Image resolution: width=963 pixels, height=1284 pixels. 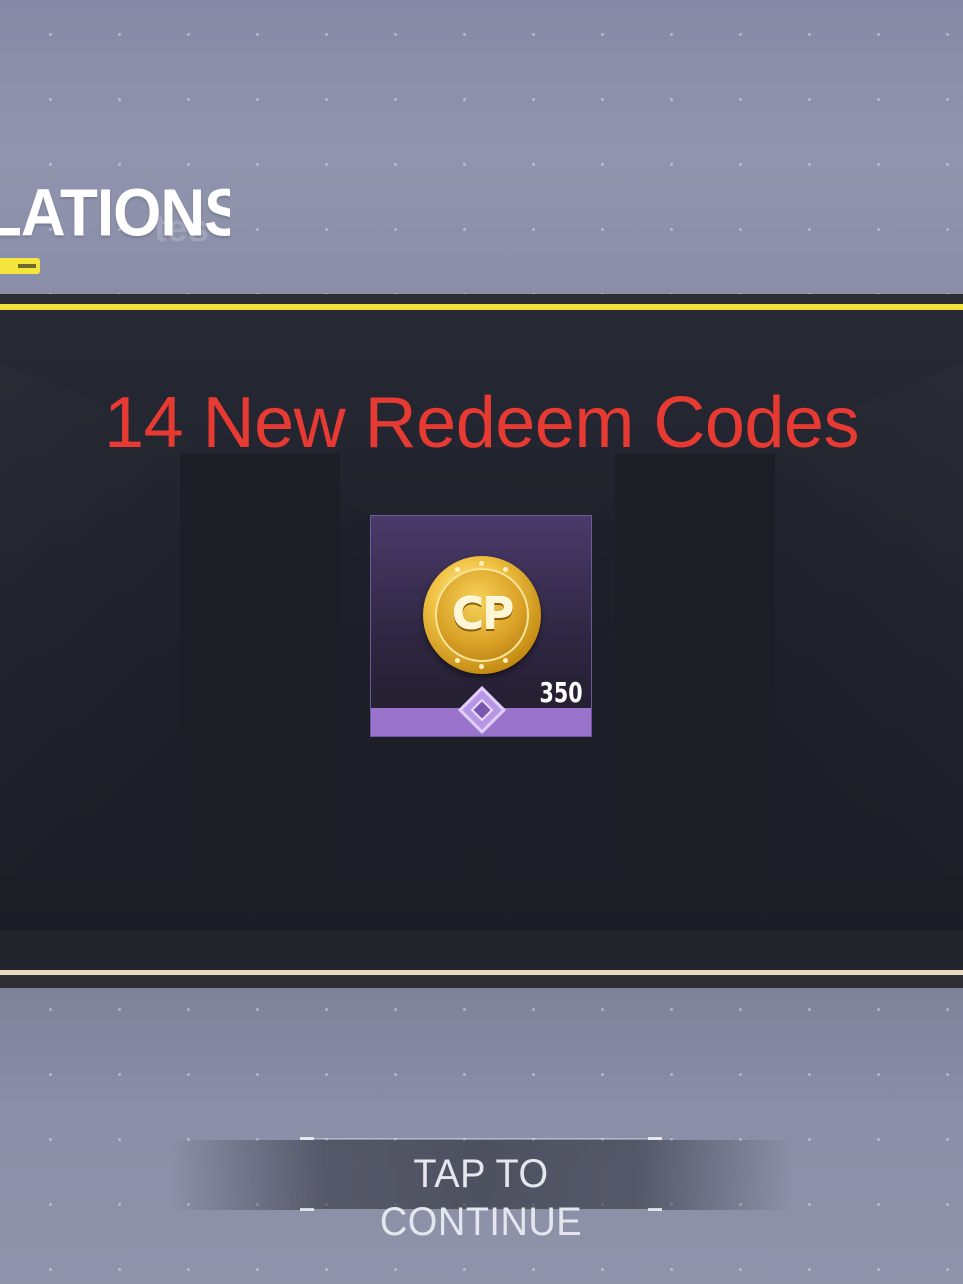 I want to click on rarity-diamond-core, so click(x=482, y=710).